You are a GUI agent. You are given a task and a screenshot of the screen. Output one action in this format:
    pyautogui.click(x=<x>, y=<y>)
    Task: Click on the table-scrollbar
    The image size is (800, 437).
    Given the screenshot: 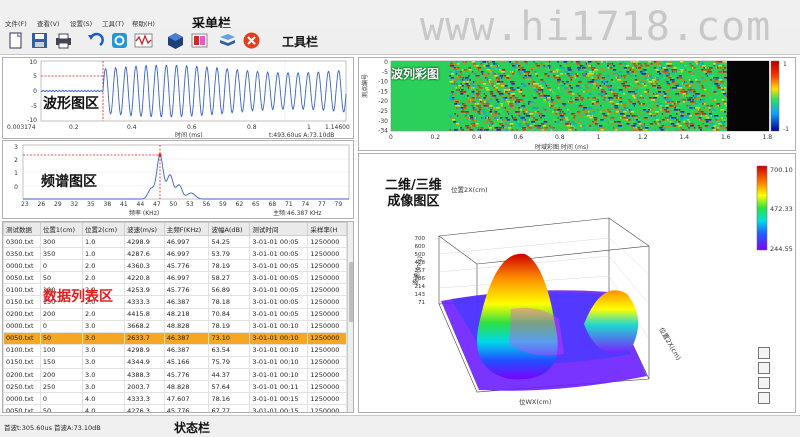 What is the action you would take?
    pyautogui.click(x=350, y=317)
    